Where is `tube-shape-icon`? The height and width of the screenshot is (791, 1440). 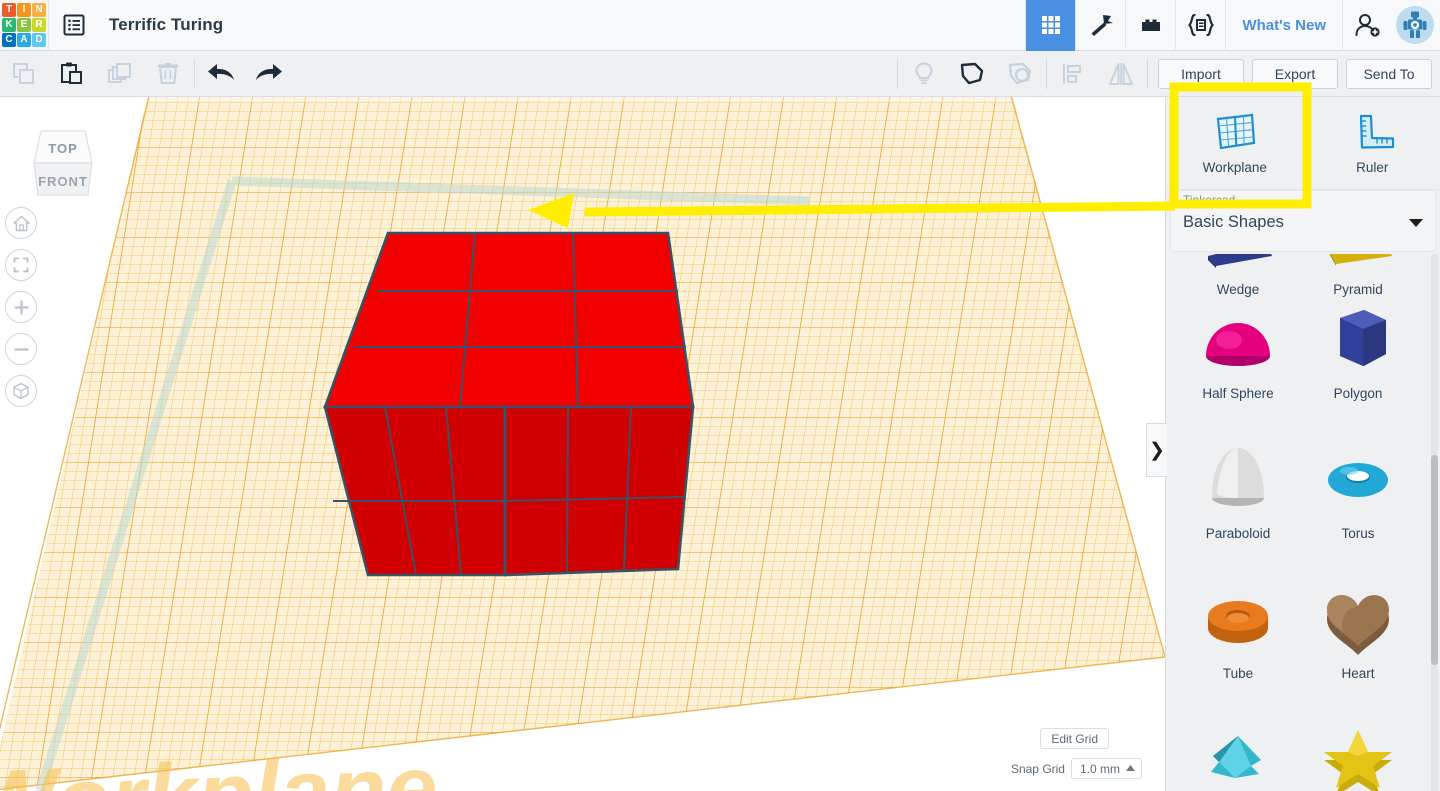 tube-shape-icon is located at coordinates (1238, 618).